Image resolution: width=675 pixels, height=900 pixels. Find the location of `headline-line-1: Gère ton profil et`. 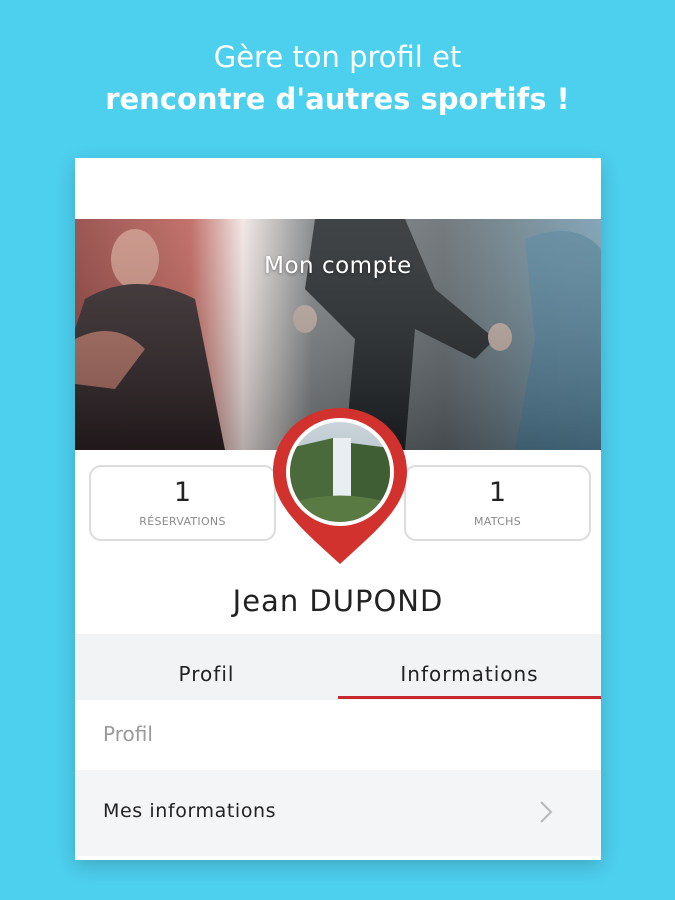

headline-line-1: Gère ton profil et is located at coordinates (337, 57).